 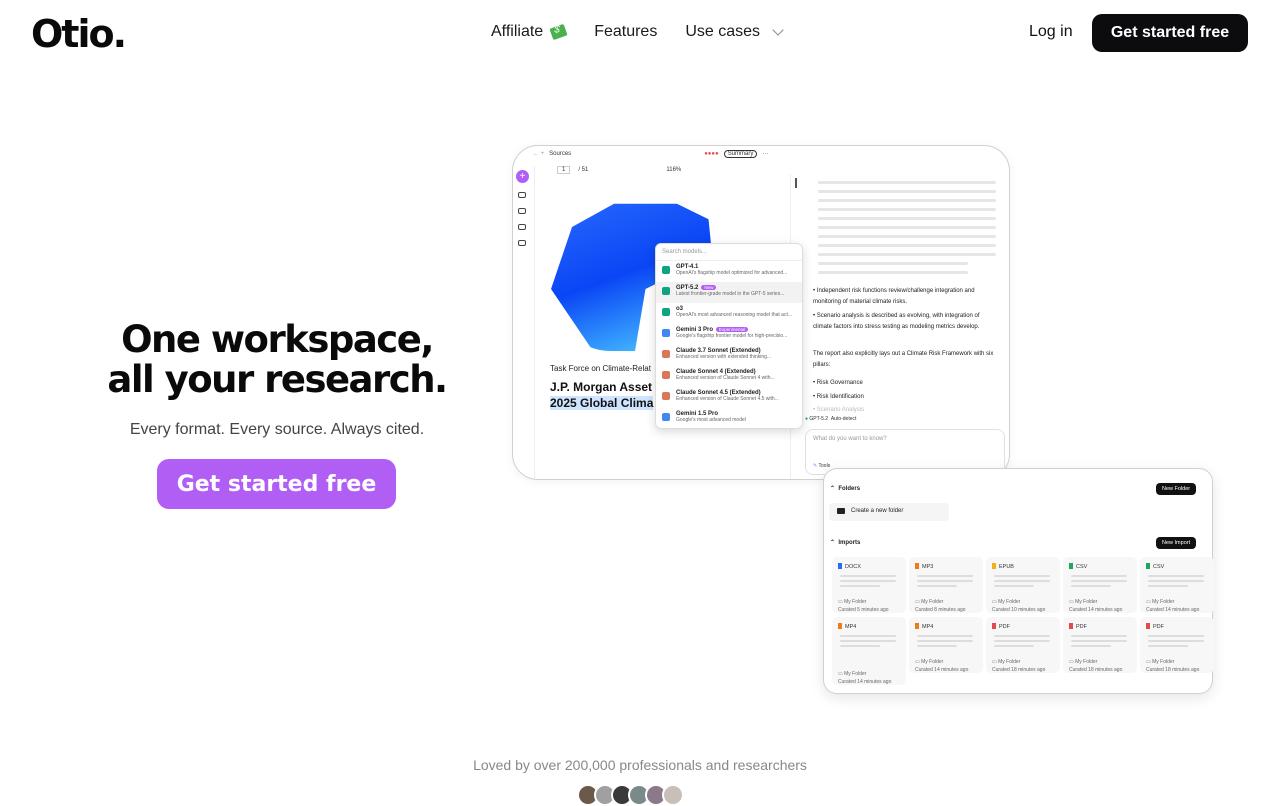 What do you see at coordinates (847, 626) in the screenshot?
I see `file-type: MP4` at bounding box center [847, 626].